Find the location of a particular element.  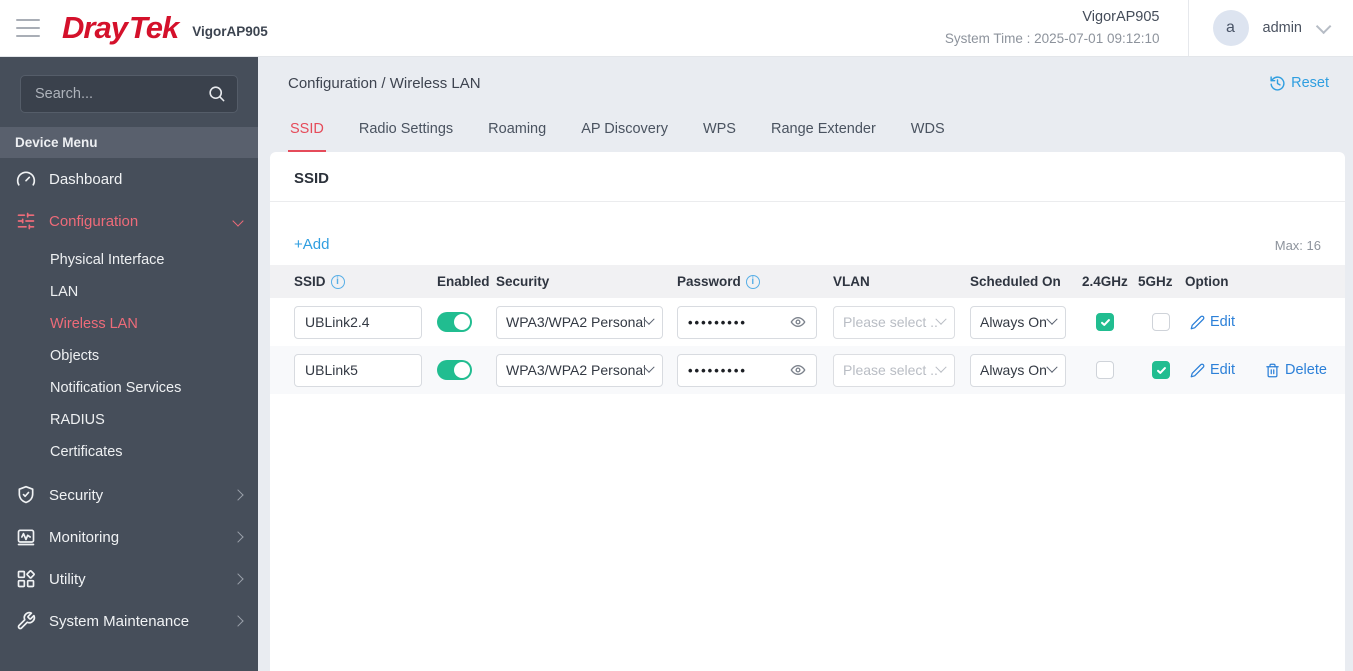

hamburger-menu-icon is located at coordinates (28, 28).